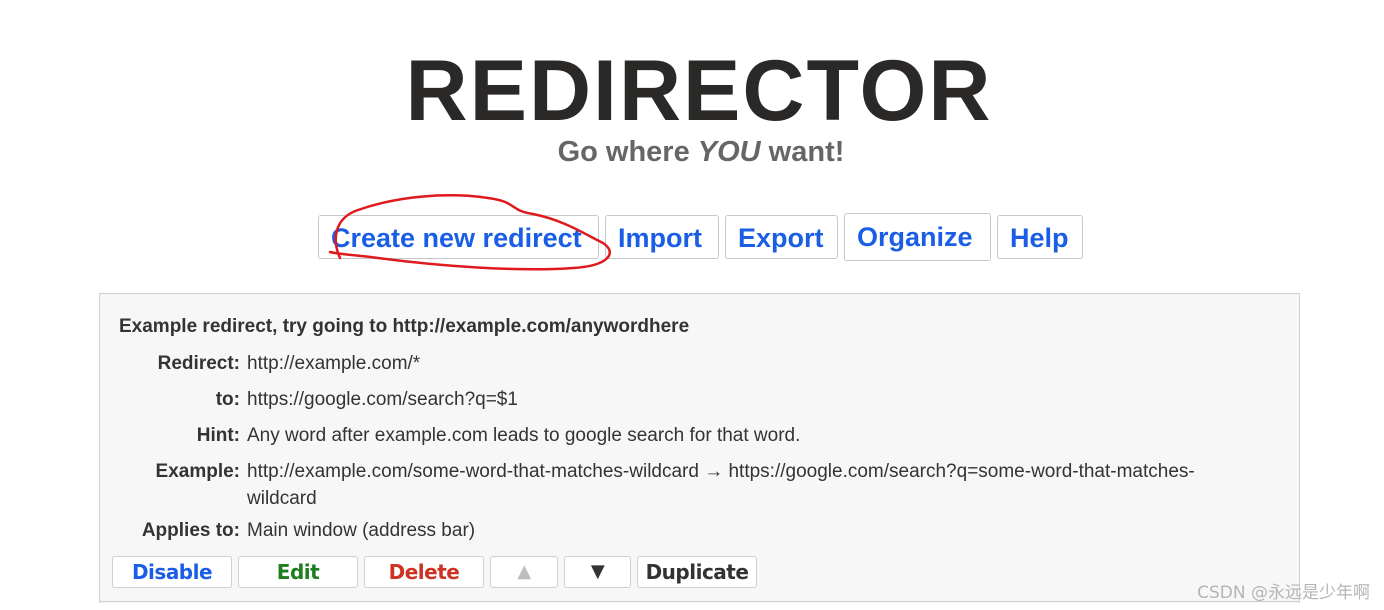 The width and height of the screenshot is (1384, 610). What do you see at coordinates (190, 530) in the screenshot?
I see `redirect-applies-label: Applies to:` at bounding box center [190, 530].